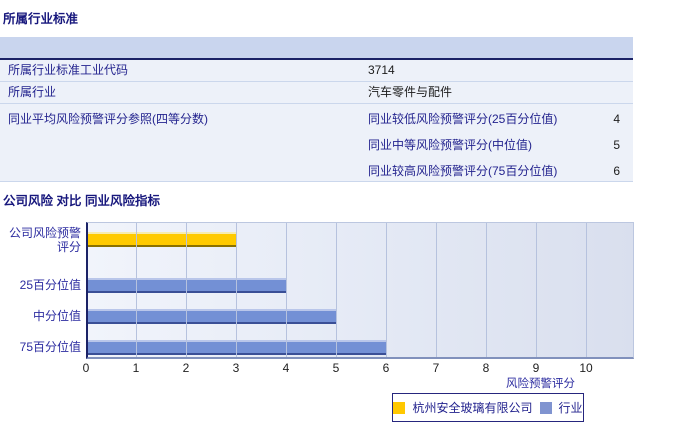 Image resolution: width=700 pixels, height=439 pixels. What do you see at coordinates (436, 368) in the screenshot?
I see `x-tick-label: 7` at bounding box center [436, 368].